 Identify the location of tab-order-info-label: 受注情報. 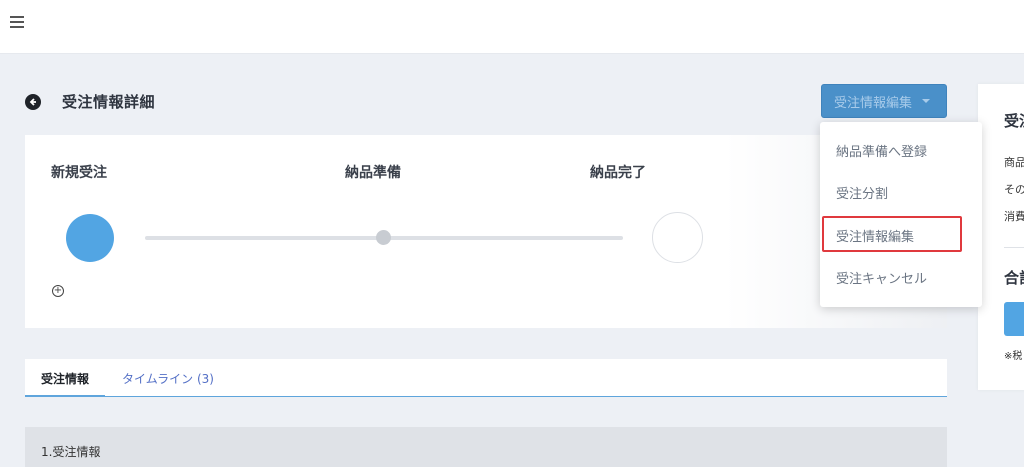
(65, 378).